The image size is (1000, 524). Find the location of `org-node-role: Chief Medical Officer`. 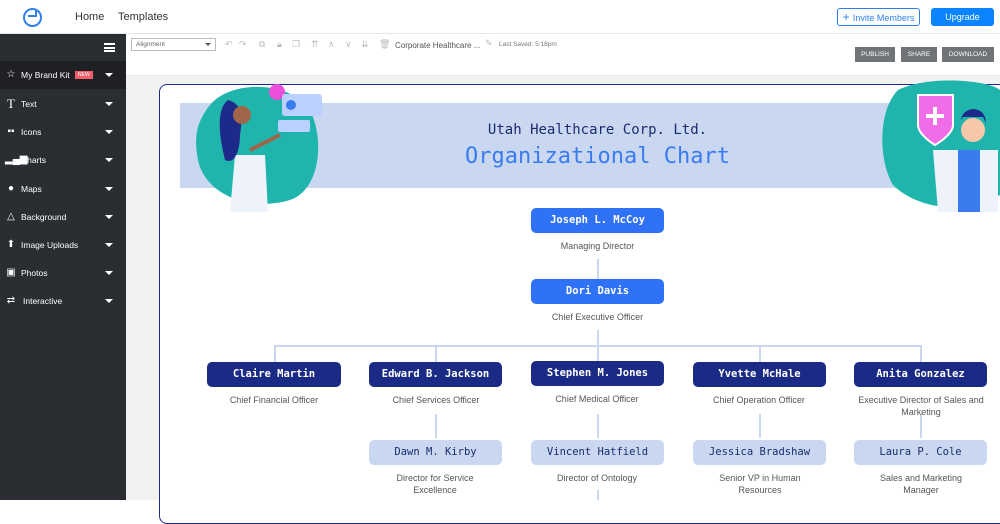

org-node-role: Chief Medical Officer is located at coordinates (597, 399).